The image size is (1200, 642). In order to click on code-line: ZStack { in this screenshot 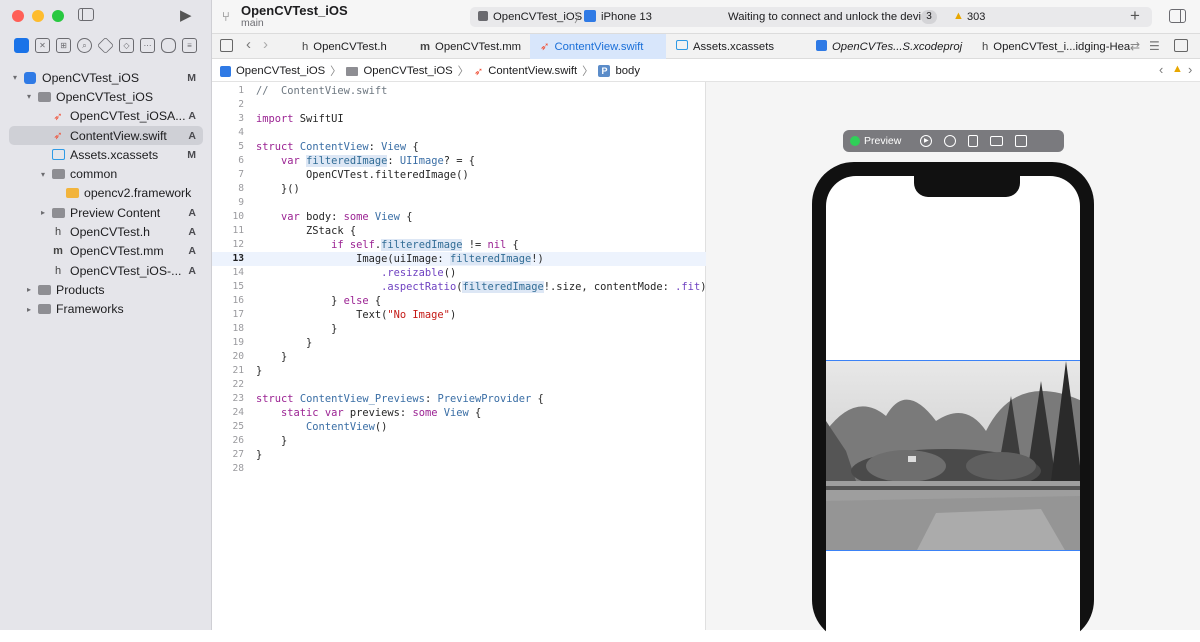, I will do `click(481, 231)`.